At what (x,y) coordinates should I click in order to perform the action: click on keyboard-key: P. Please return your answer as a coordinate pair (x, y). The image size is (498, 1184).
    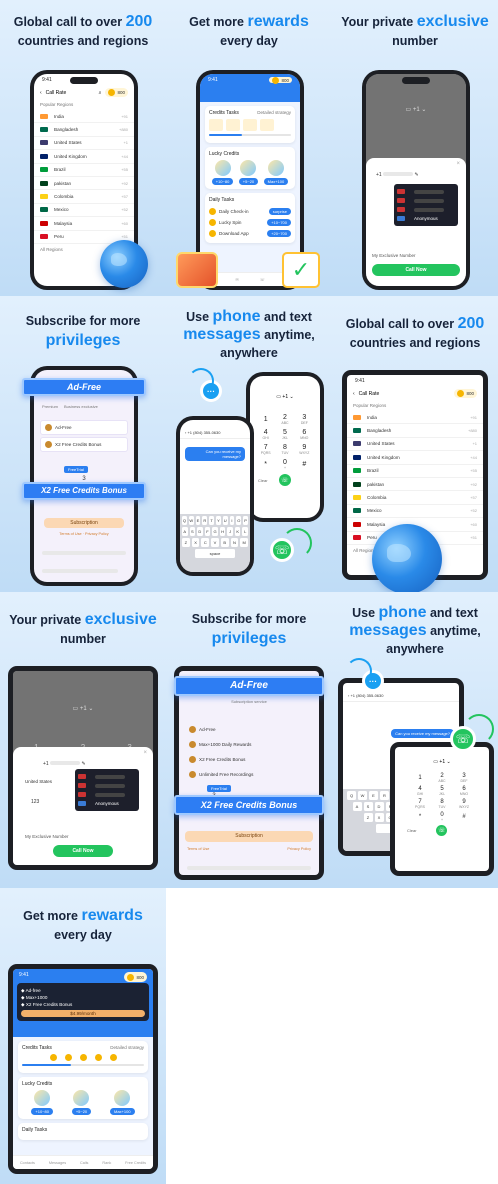
    Looking at the image, I should click on (245, 520).